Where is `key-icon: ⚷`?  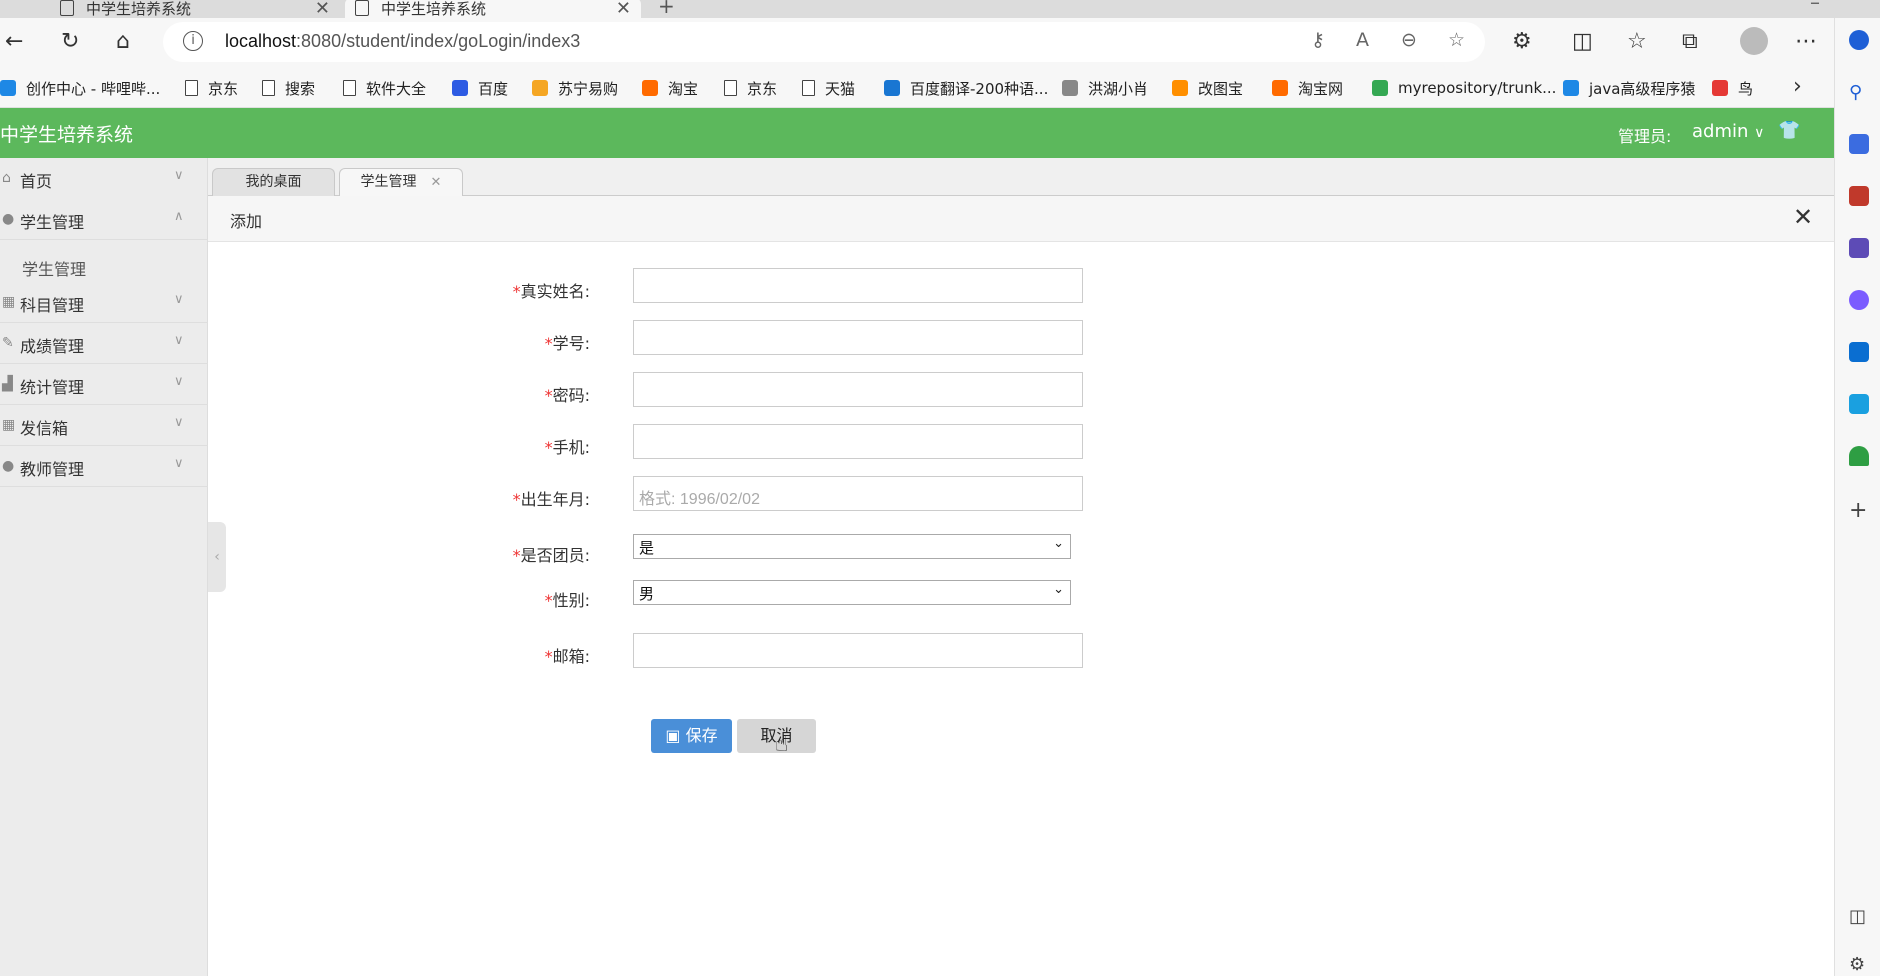
key-icon: ⚷ is located at coordinates (1318, 40).